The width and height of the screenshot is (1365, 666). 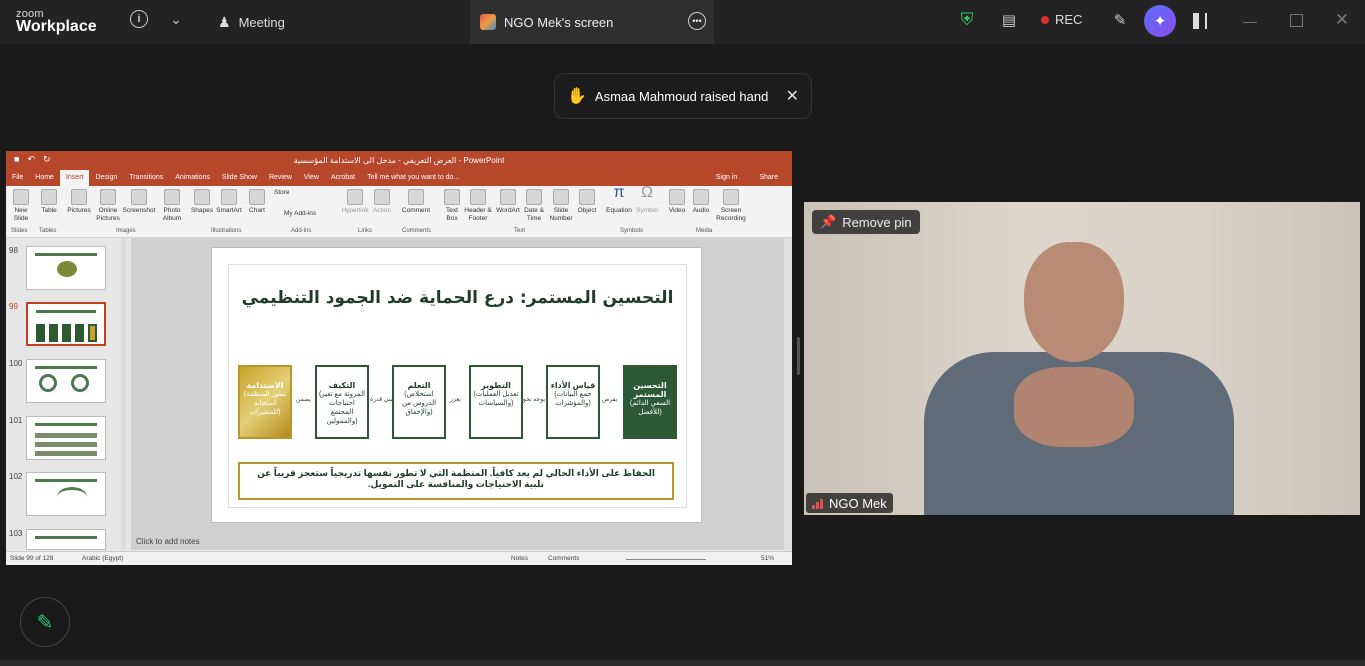 I want to click on participant-hands, so click(x=1074, y=407).